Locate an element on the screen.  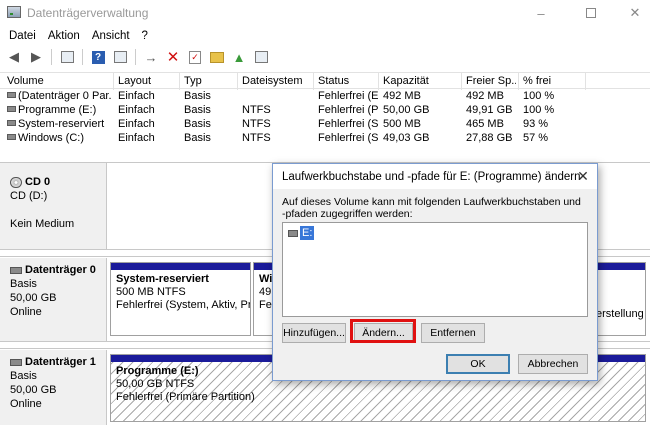
partition-status-tail: erstellung is located at coordinates (620, 314).